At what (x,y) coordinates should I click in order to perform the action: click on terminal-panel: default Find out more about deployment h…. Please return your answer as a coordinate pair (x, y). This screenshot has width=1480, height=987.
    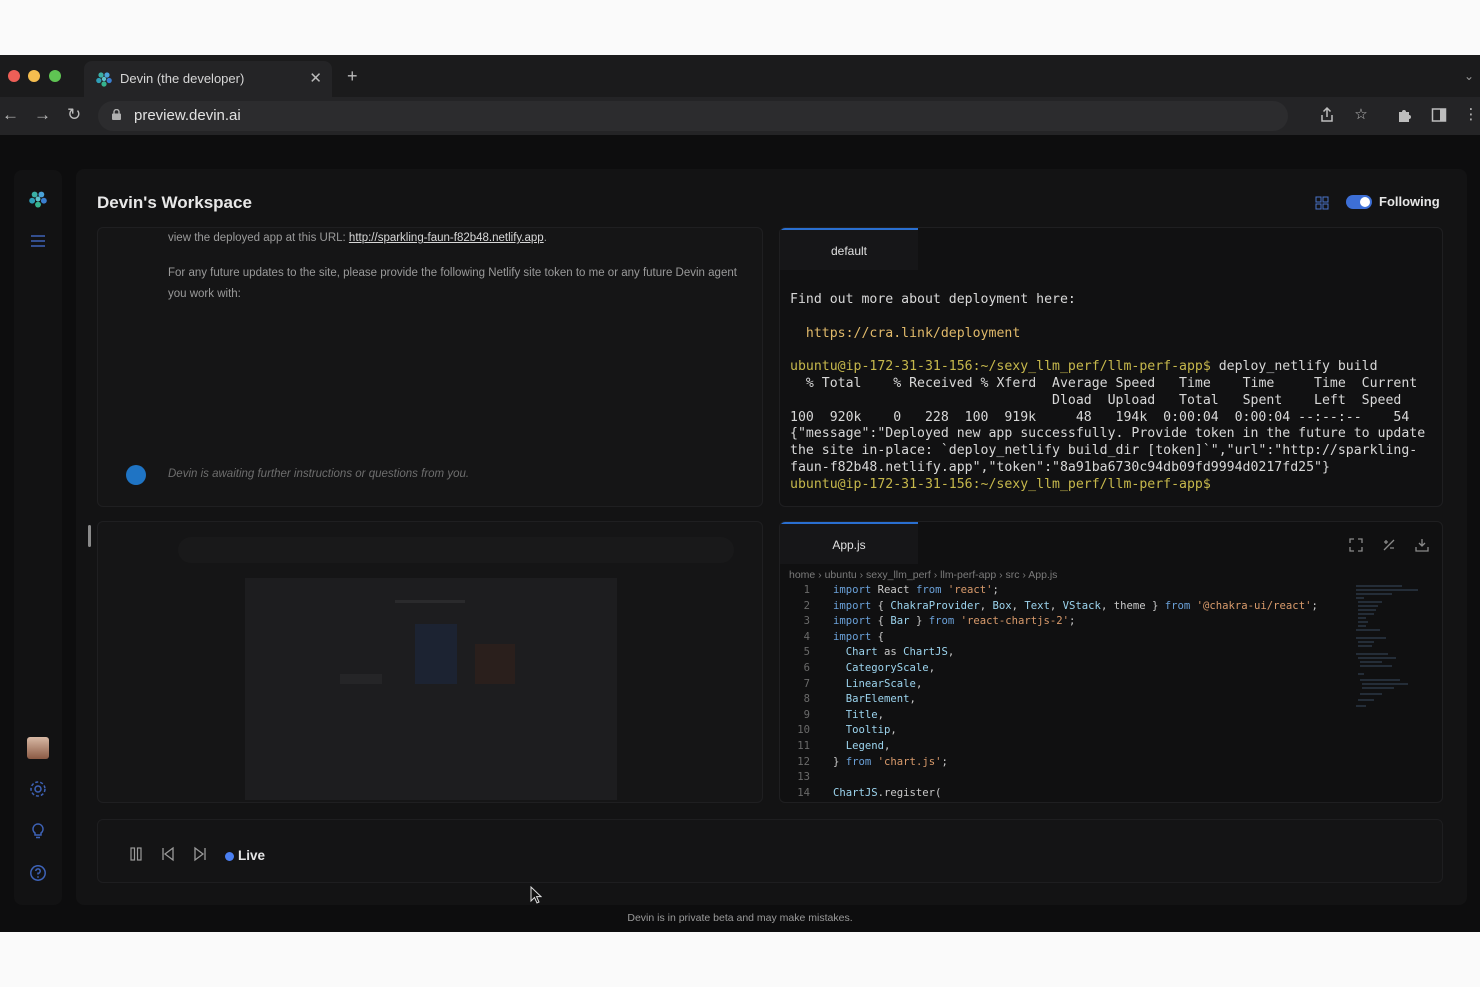
    Looking at the image, I should click on (1111, 367).